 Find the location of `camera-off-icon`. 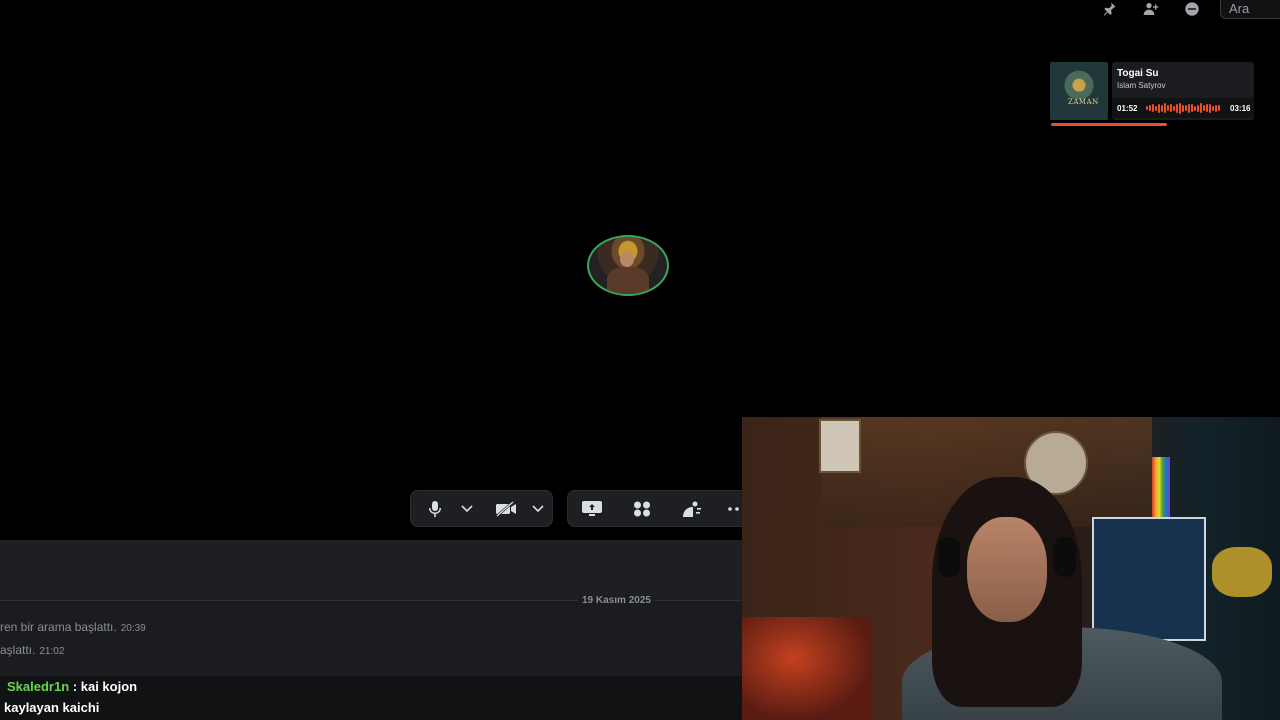

camera-off-icon is located at coordinates (506, 509).